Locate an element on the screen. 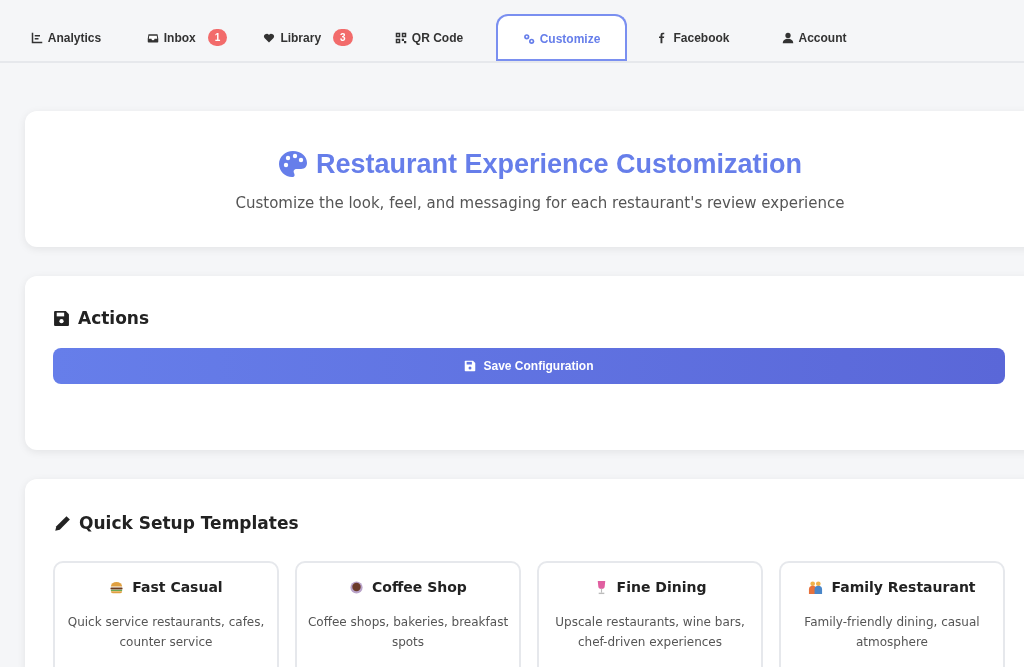  template-card: Family Restaurant Family-friendly dining, casual atmosphere is located at coordinates (892, 613).